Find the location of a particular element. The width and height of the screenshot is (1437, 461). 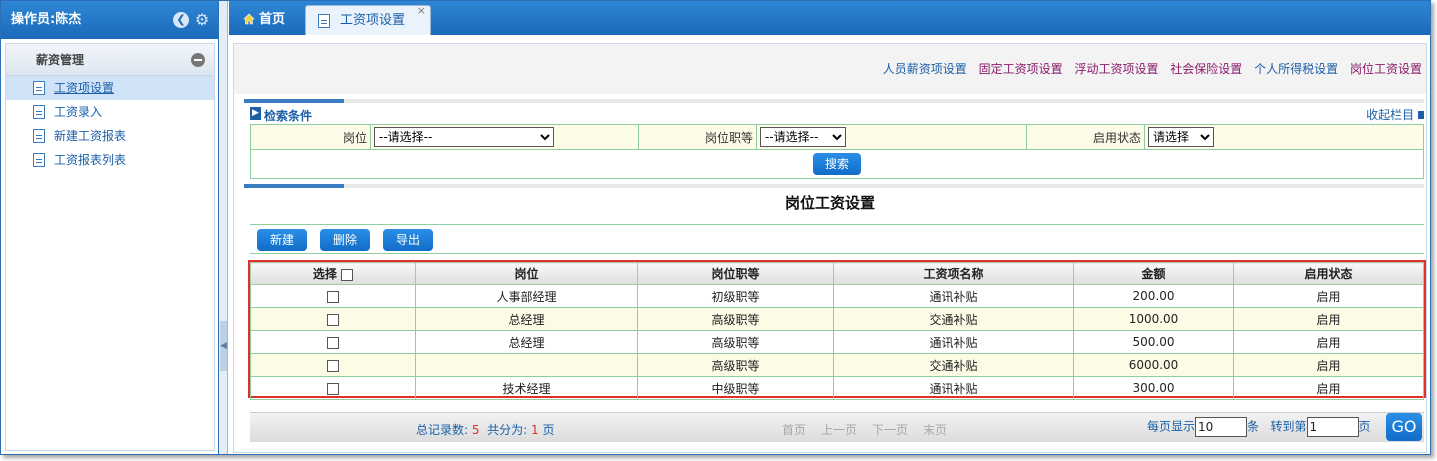

delete-button: 删除 is located at coordinates (345, 240).